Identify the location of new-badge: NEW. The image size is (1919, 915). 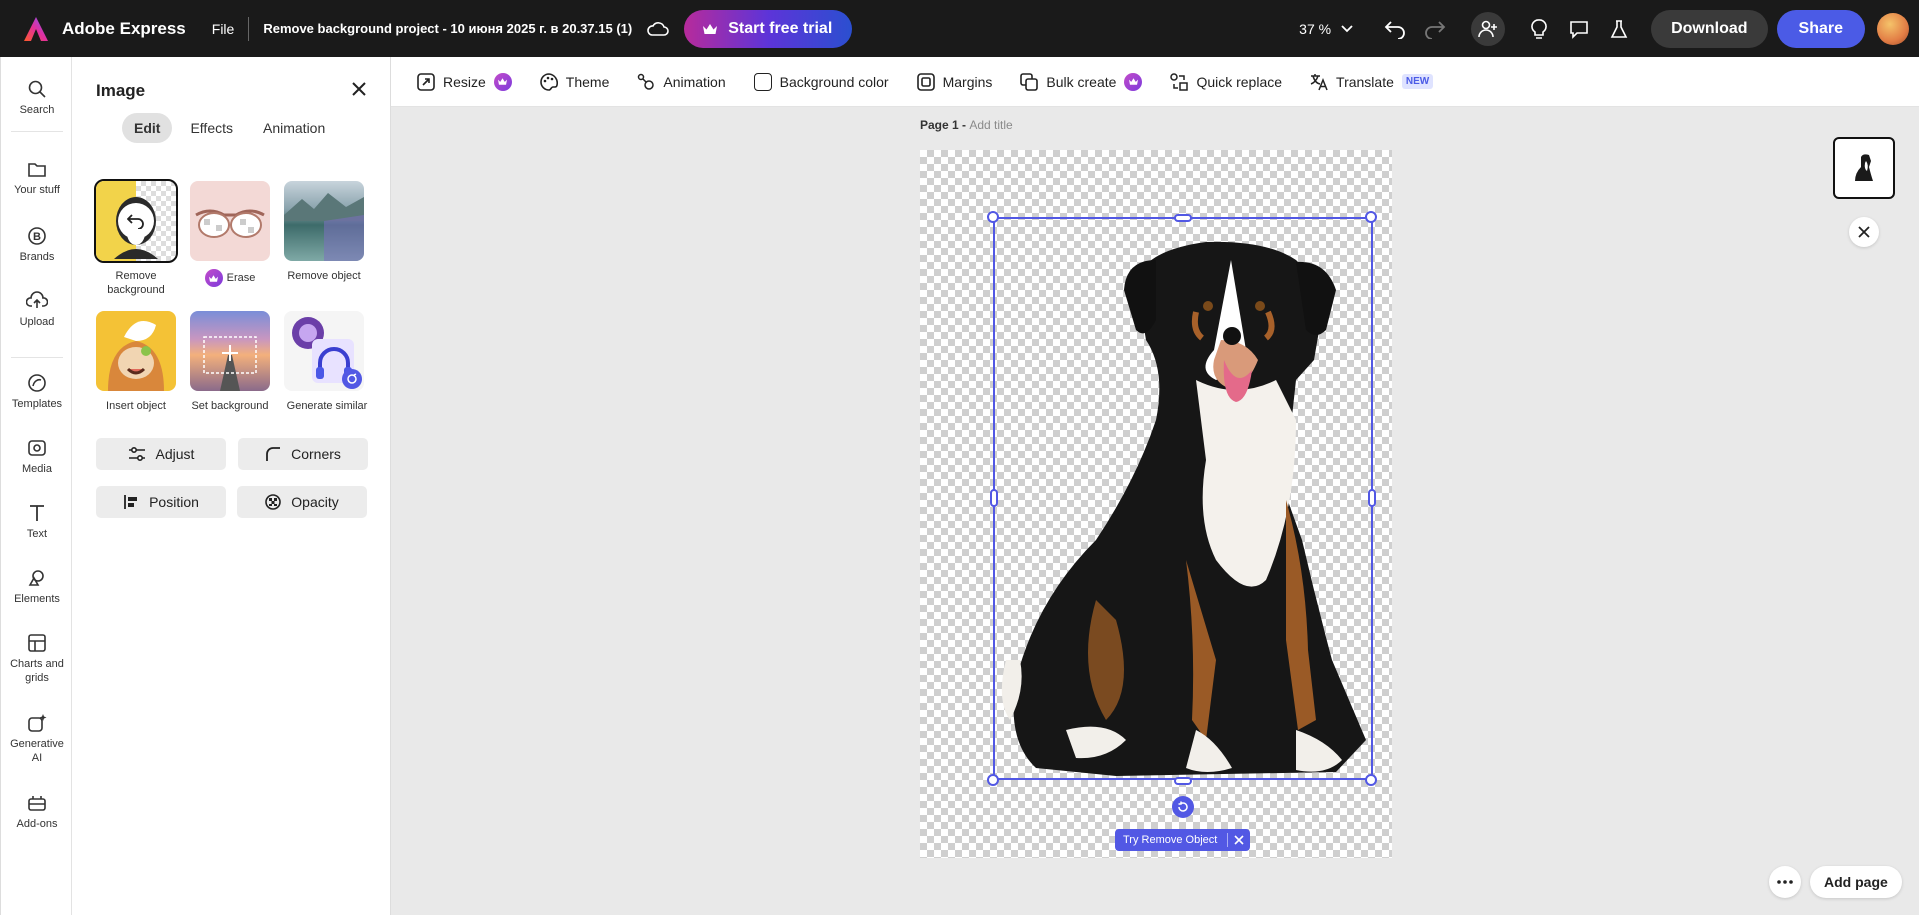
(1417, 81).